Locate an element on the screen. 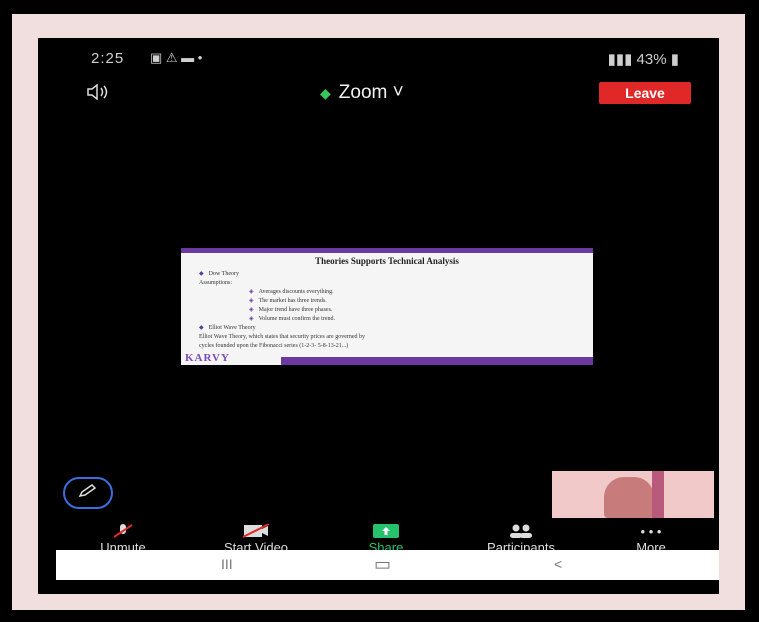 The height and width of the screenshot is (622, 759). slide-line: ◈ Major trend have three phases. is located at coordinates (389, 310).